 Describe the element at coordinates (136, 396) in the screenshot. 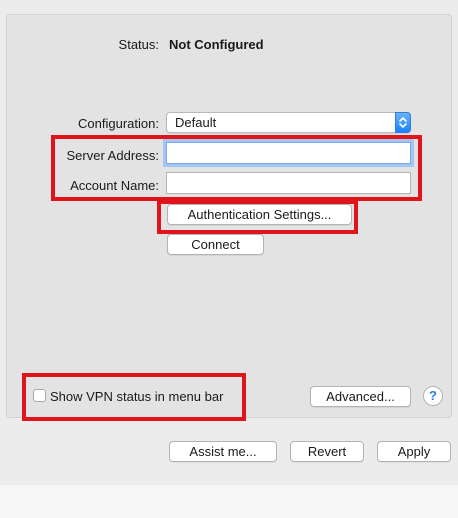

I see `show-vpn-status-label: Show VPN status in menu bar` at that location.